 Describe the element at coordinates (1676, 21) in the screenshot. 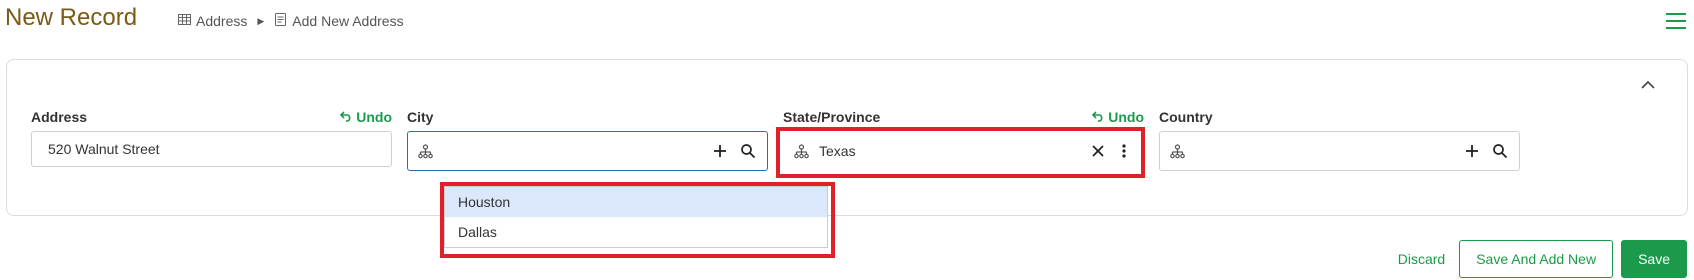

I see `hamburger-menu-icon` at that location.